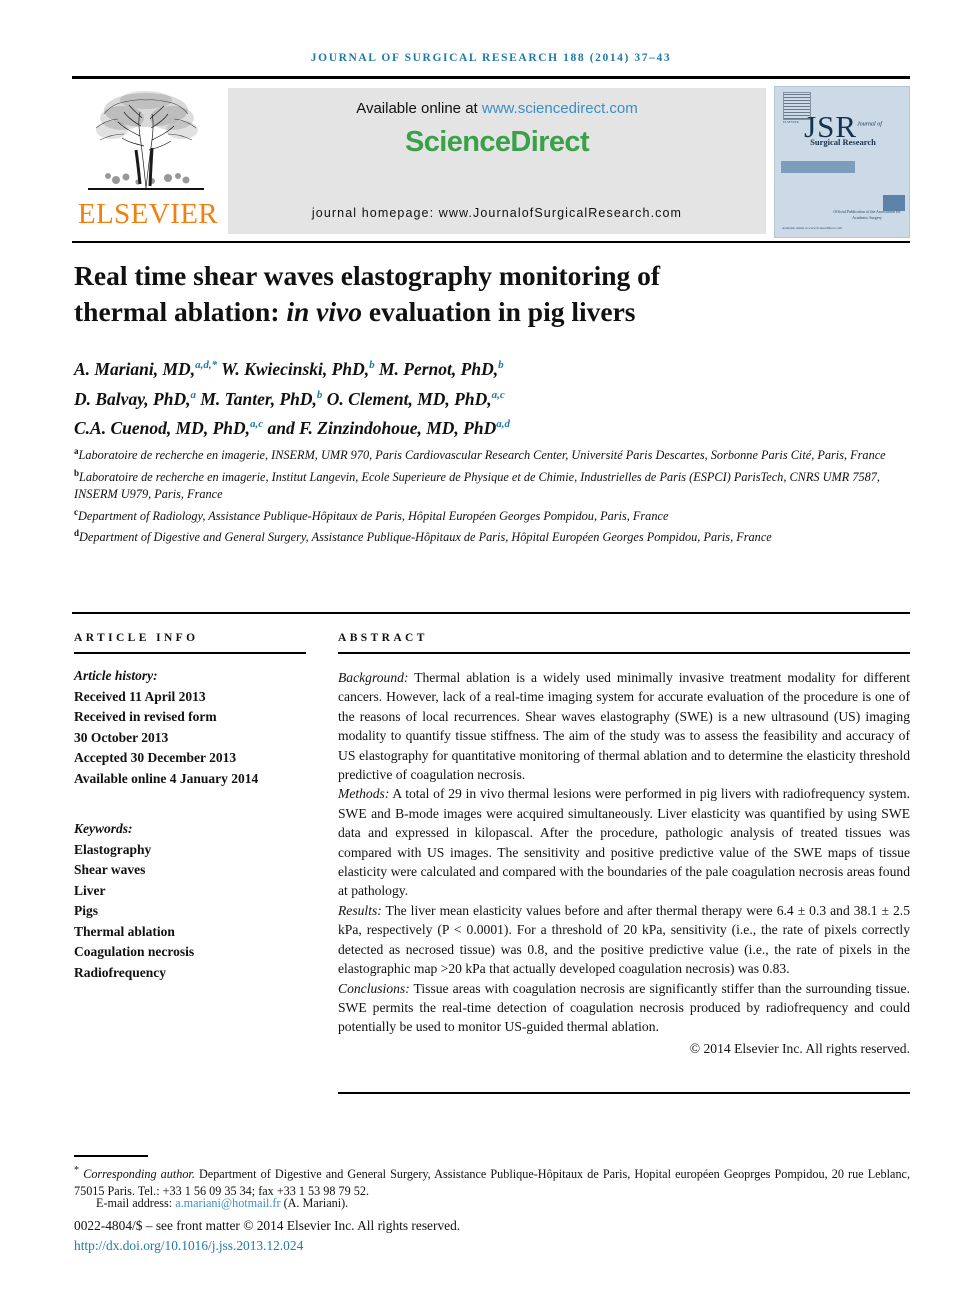 This screenshot has height=1305, width=975. Describe the element at coordinates (190, 870) in the screenshot. I see `keyword-item: Shear waves` at that location.